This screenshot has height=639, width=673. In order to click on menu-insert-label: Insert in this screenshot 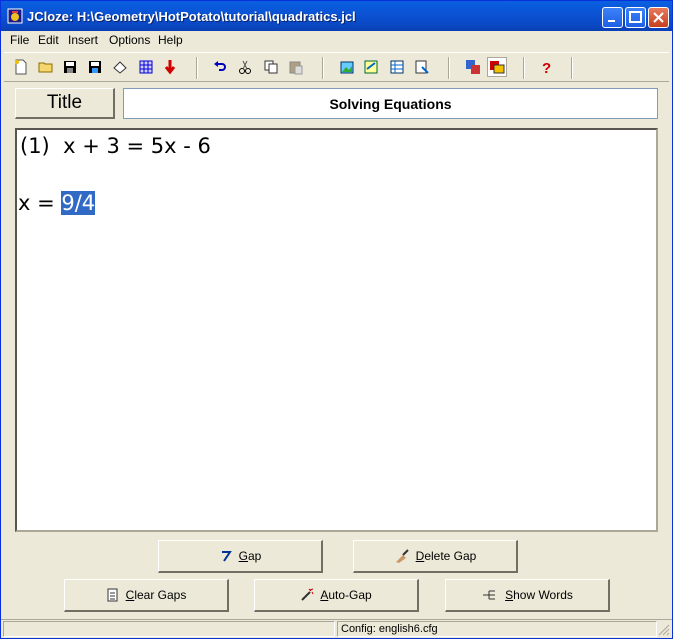, I will do `click(83, 40)`.